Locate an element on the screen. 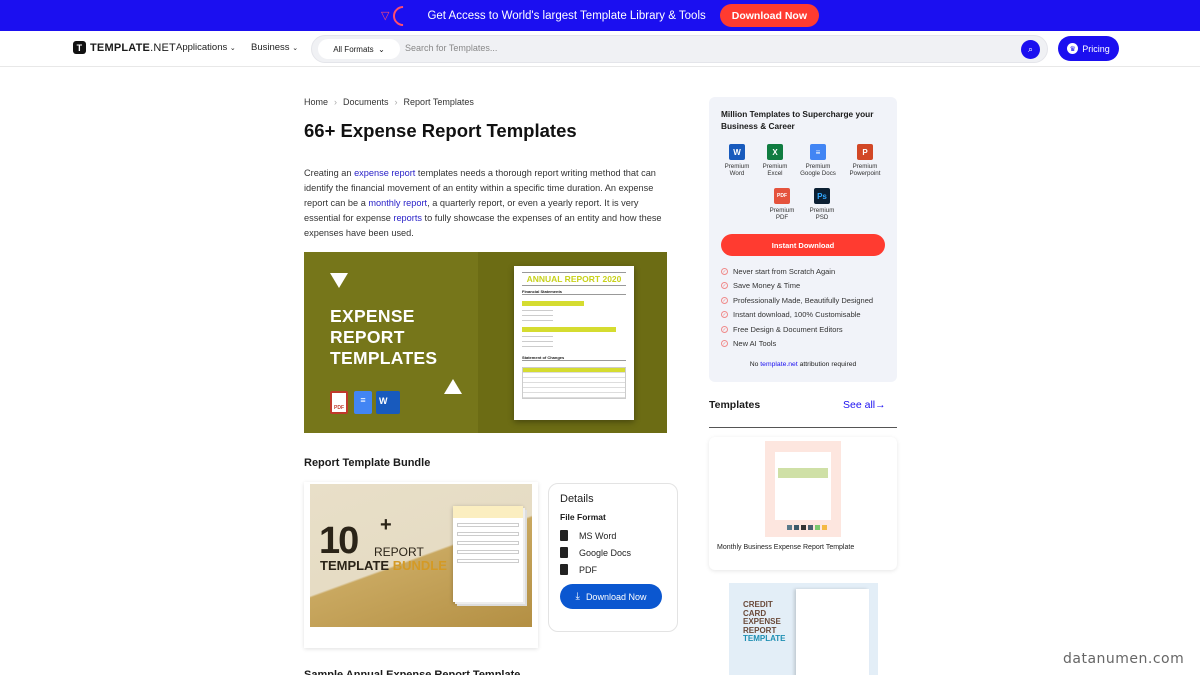  bundle-image-number: 10 is located at coordinates (339, 541).